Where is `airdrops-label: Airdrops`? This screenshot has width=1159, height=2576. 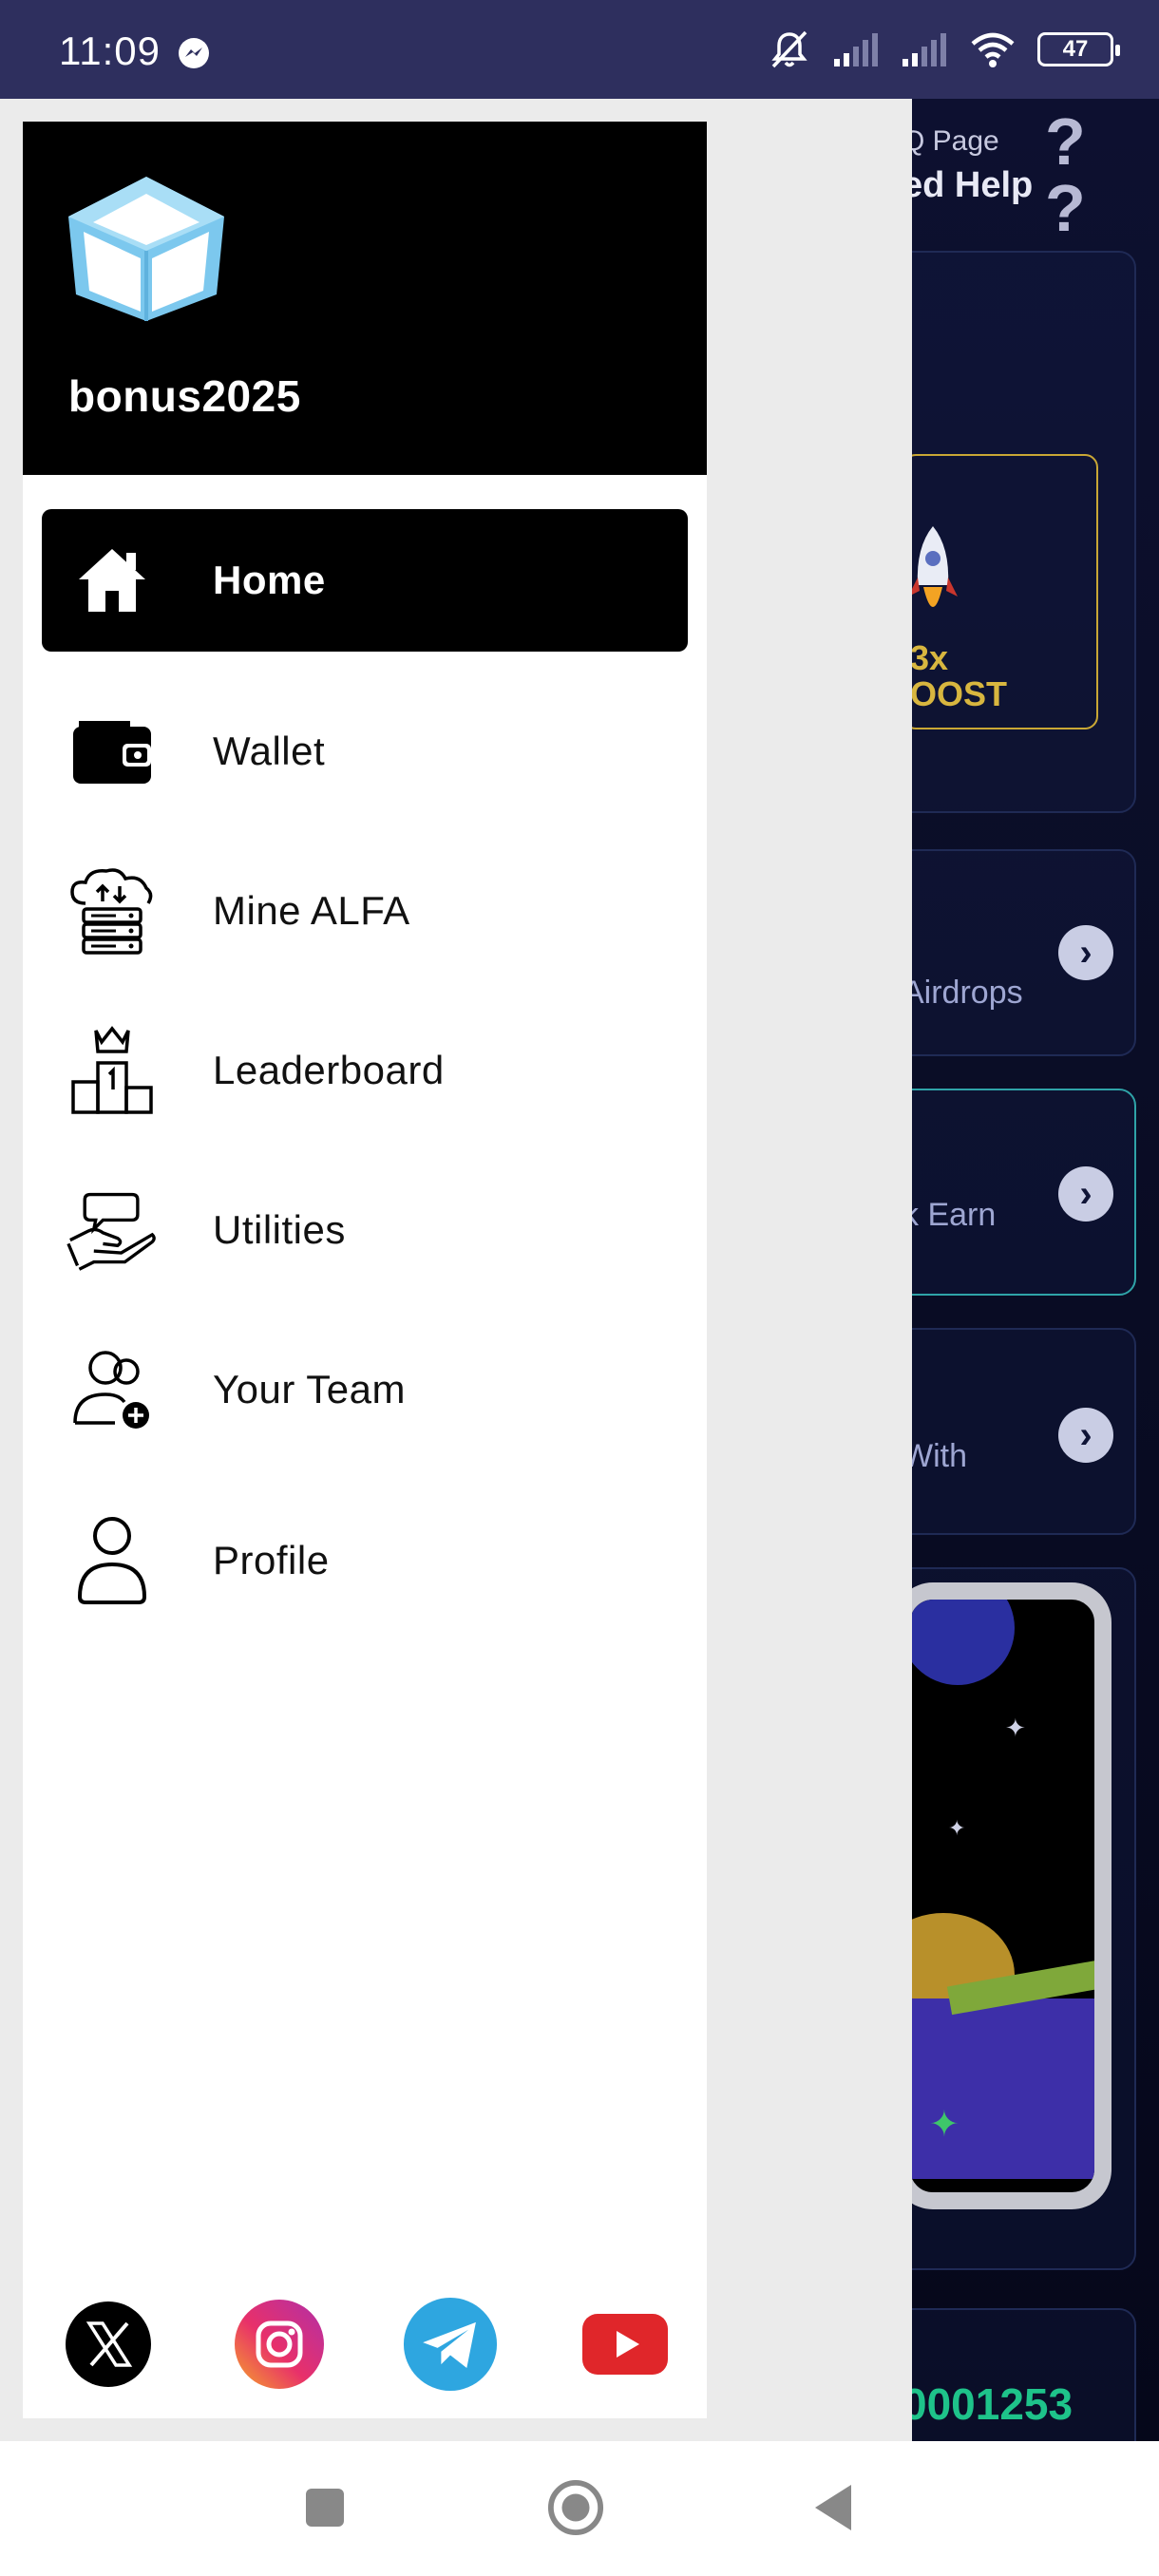
airdrops-label: Airdrops is located at coordinates (962, 993).